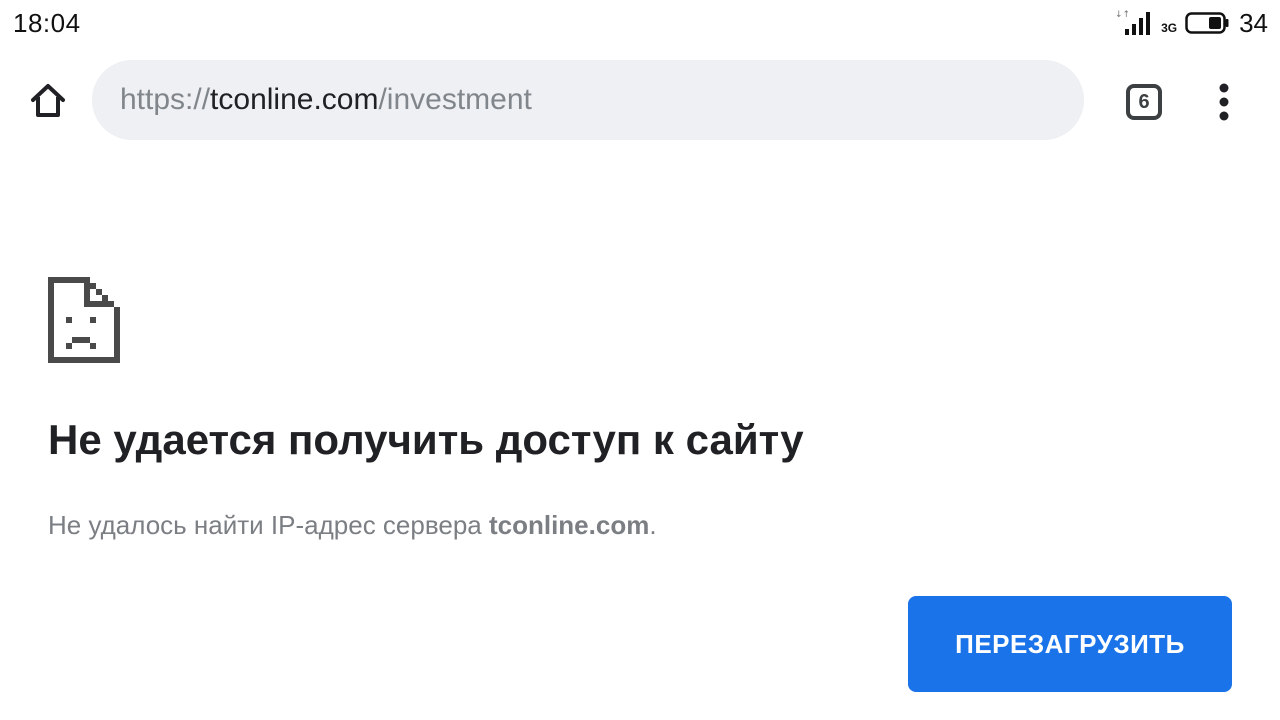 Image resolution: width=1280 pixels, height=720 pixels. I want to click on sad-page-icon, so click(84, 320).